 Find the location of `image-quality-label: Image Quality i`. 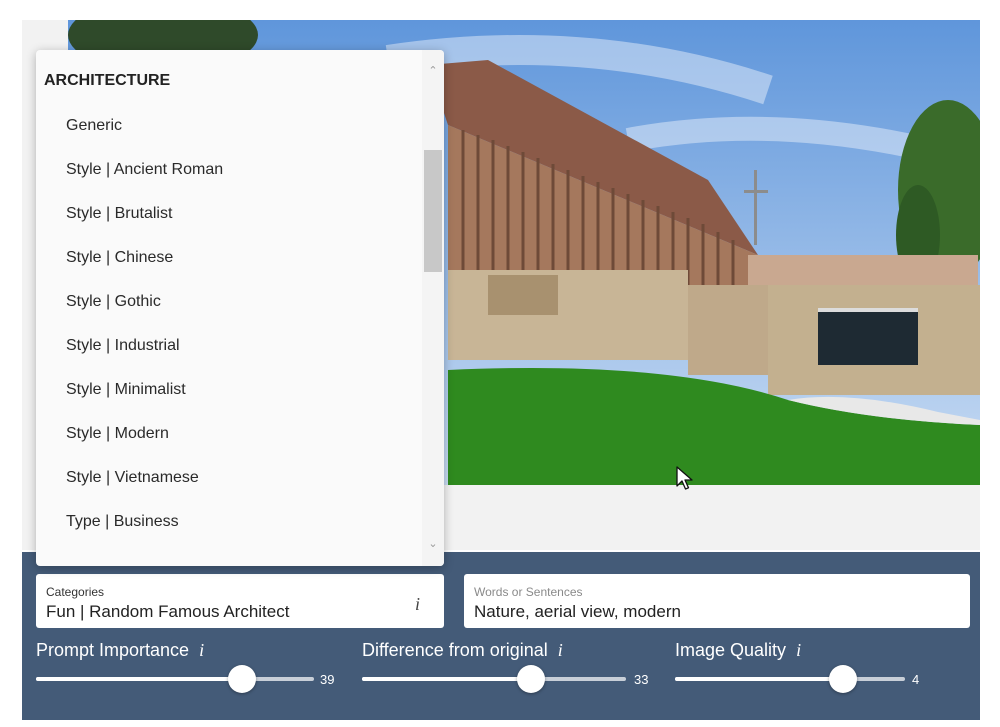

image-quality-label: Image Quality i is located at coordinates (738, 650).